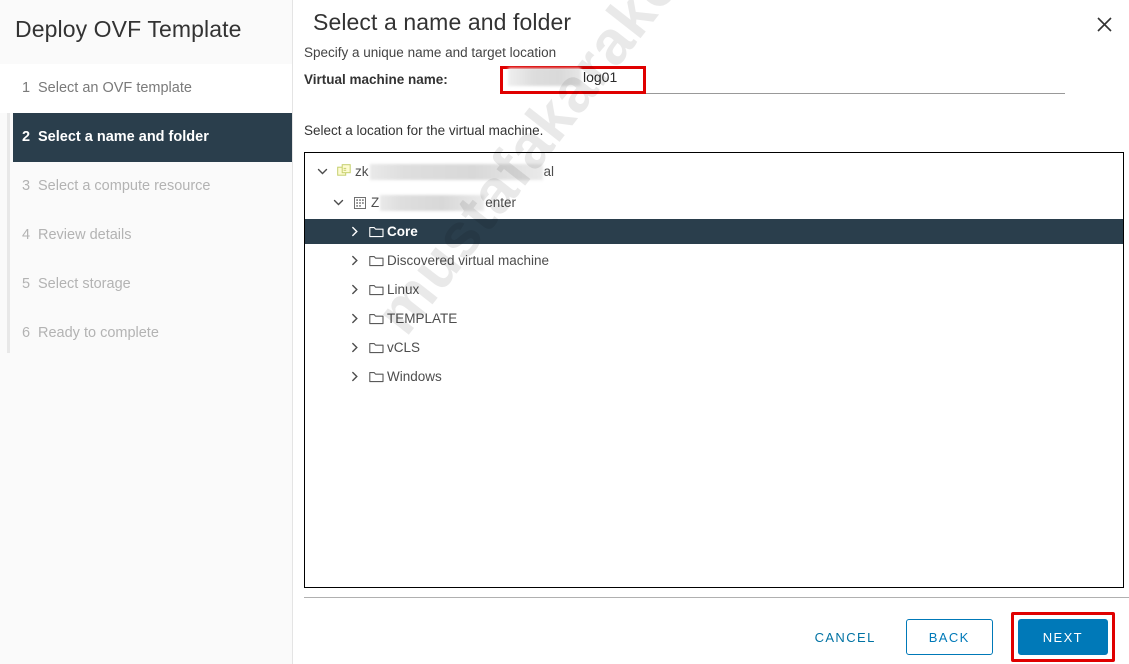 This screenshot has width=1129, height=664. What do you see at coordinates (501, 202) in the screenshot?
I see `tree-node-suffix: enter` at bounding box center [501, 202].